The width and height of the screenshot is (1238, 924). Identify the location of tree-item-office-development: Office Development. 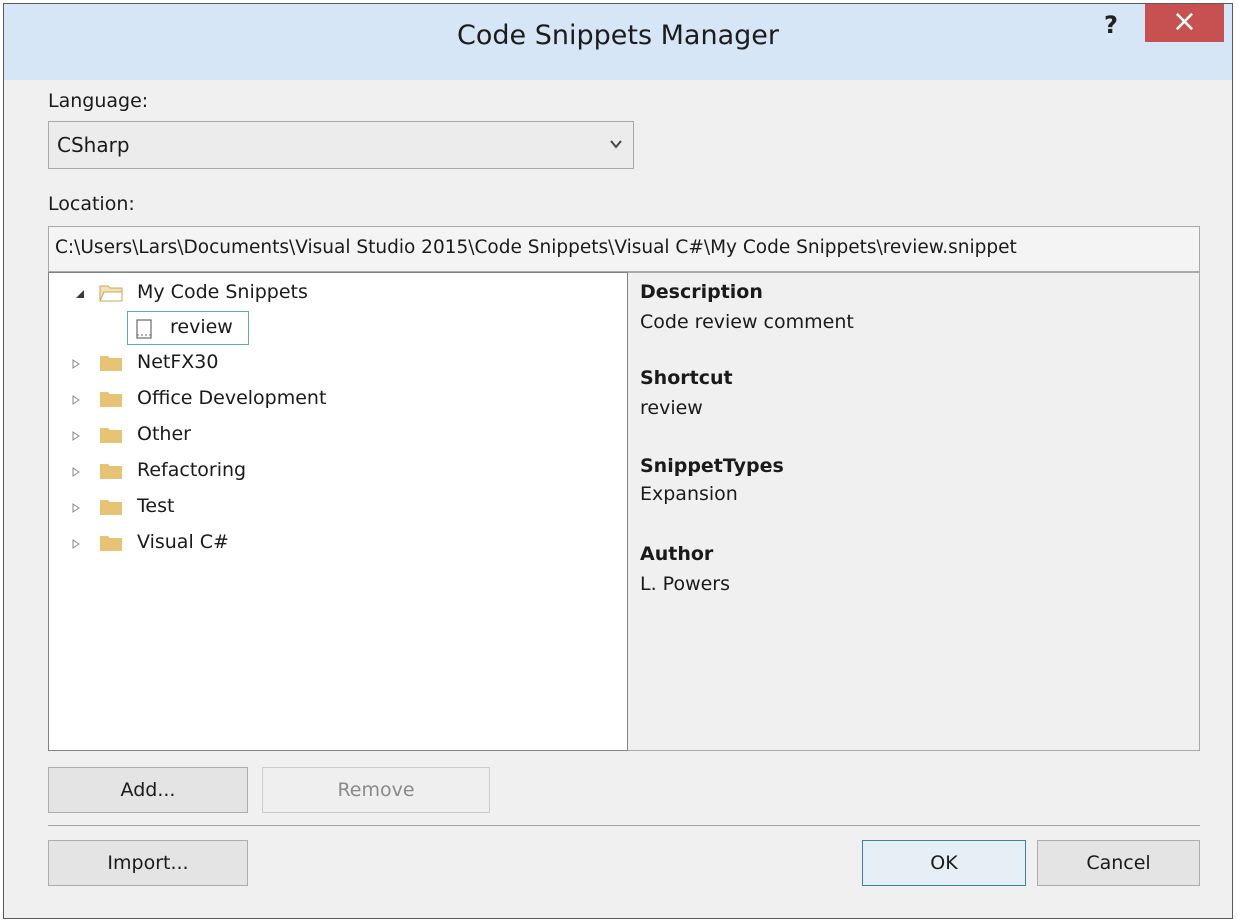
(338, 400).